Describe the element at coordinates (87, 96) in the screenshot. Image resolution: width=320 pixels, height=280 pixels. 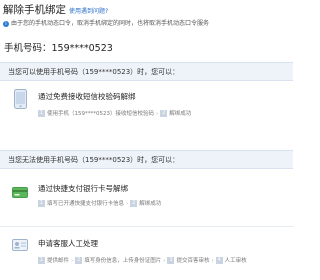
I see `option-sms-title: 通过免费接收短信校验码解绑` at that location.